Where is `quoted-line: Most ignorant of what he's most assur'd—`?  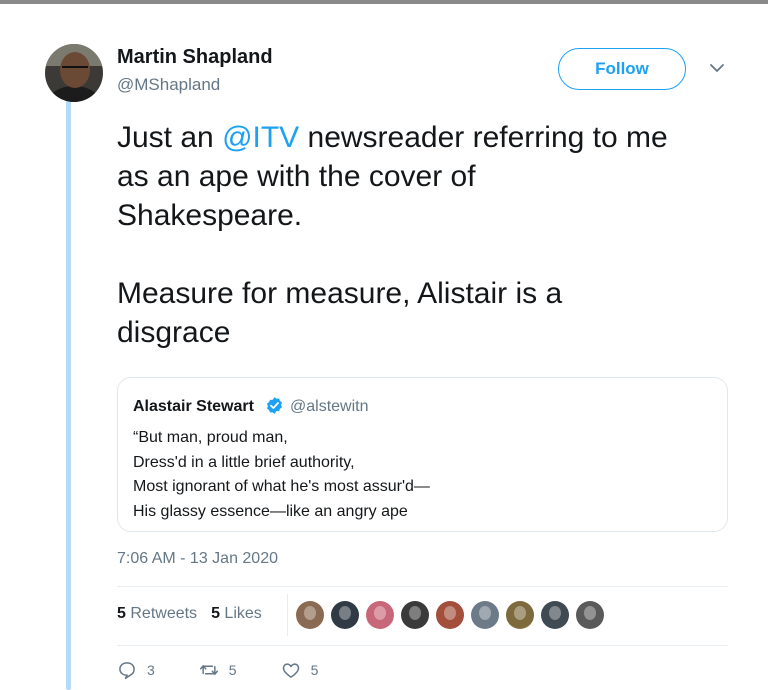
quoted-line: Most ignorant of what he's most assur'd— is located at coordinates (281, 486).